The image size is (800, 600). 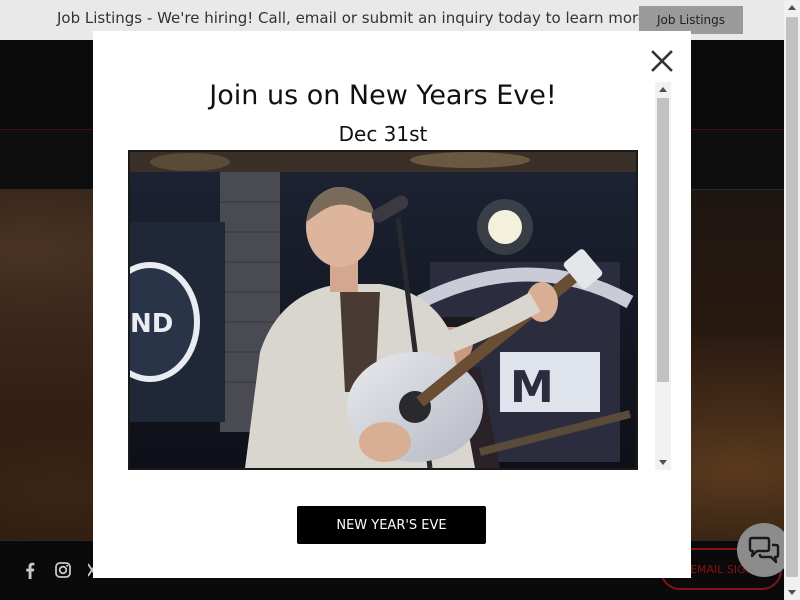 What do you see at coordinates (383, 134) in the screenshot?
I see `modal-subtitle: Dec 31st` at bounding box center [383, 134].